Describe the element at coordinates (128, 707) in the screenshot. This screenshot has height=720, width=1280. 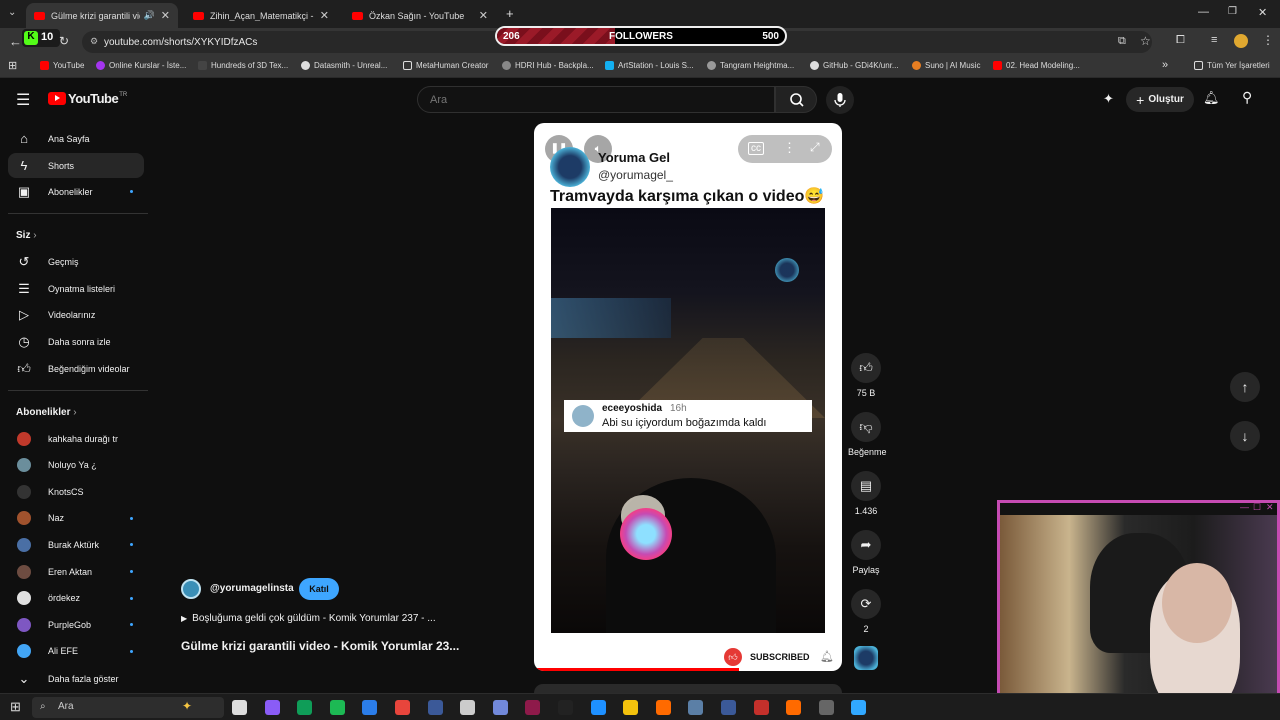
I see `taskbar-search: ⌕ Ara ✦` at that location.